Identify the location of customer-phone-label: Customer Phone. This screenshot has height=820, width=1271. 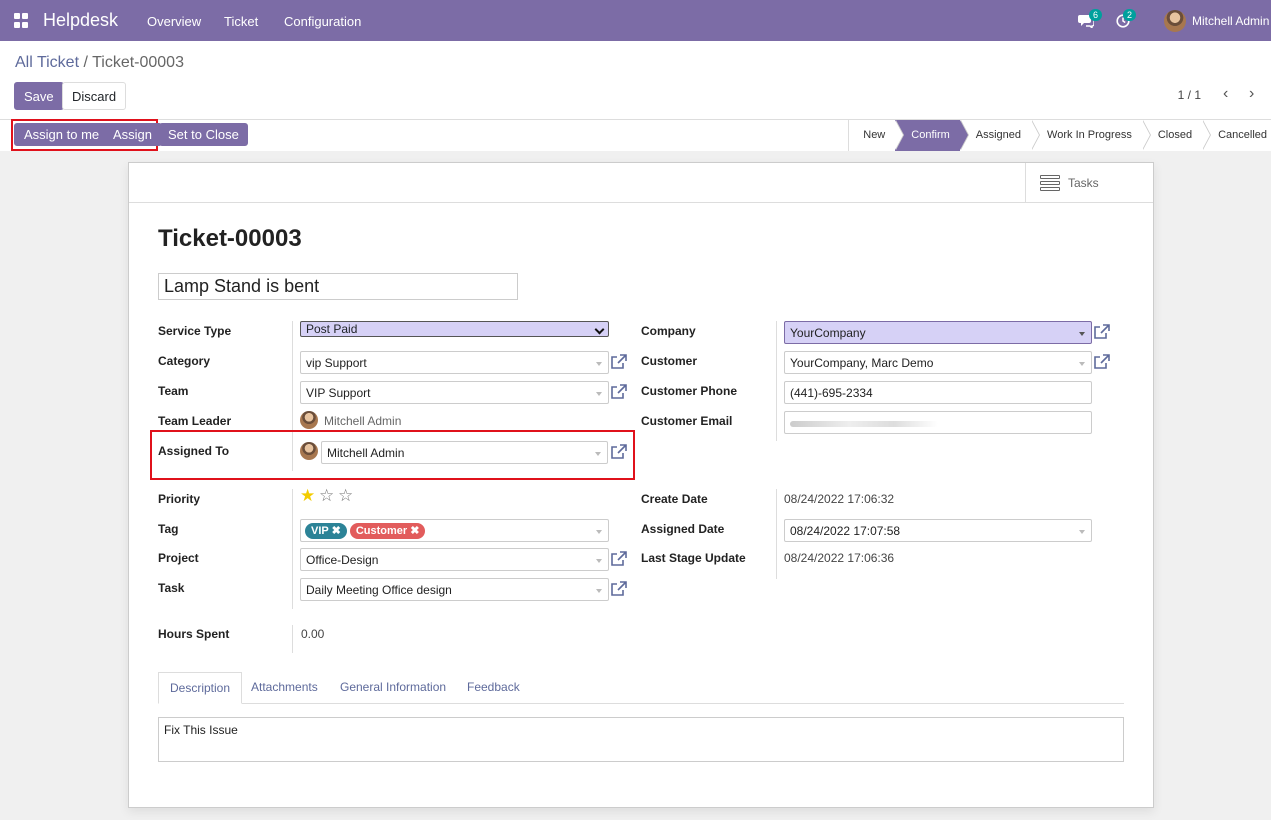
(689, 391).